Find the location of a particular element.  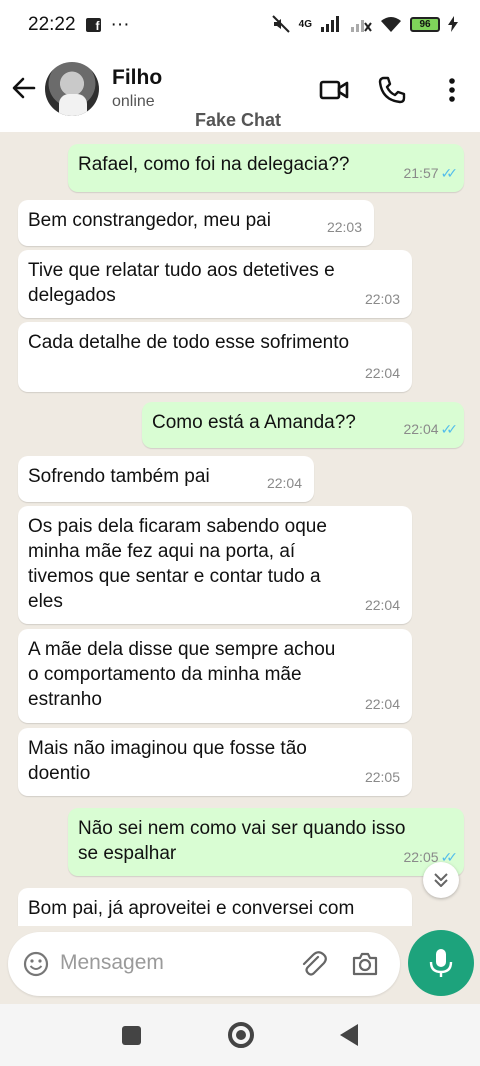

system-navigation-bar is located at coordinates (240, 1035).